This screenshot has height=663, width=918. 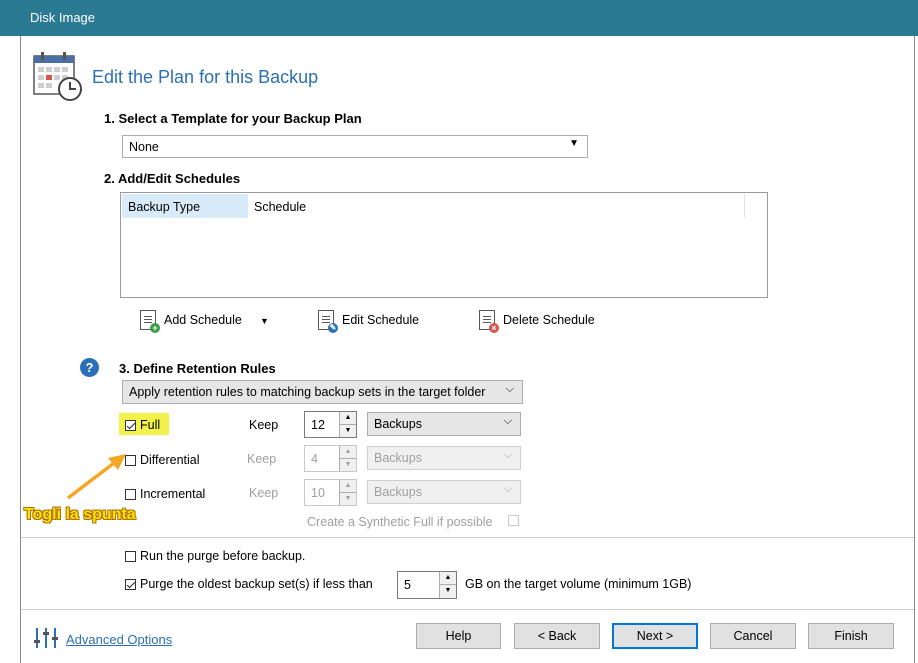 What do you see at coordinates (318, 493) in the screenshot?
I see `incremental-keep-value: 10` at bounding box center [318, 493].